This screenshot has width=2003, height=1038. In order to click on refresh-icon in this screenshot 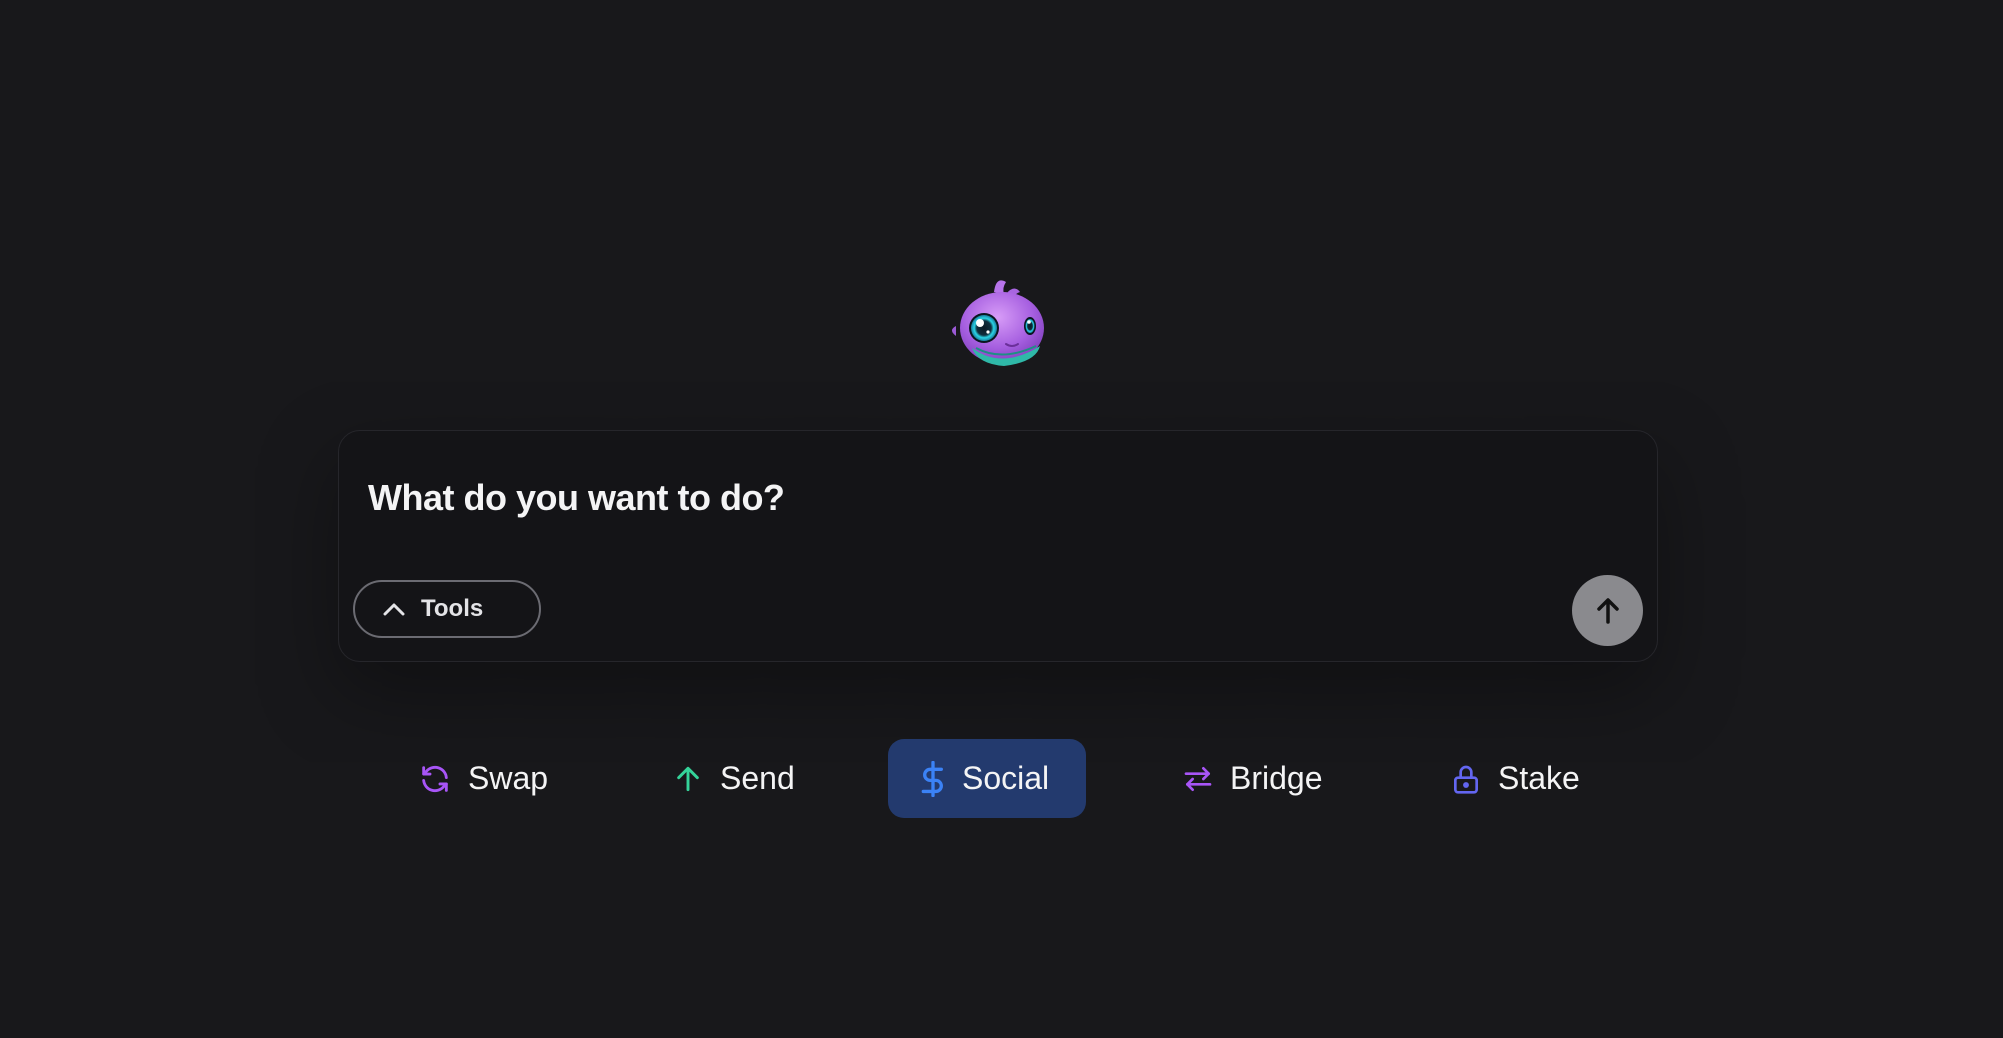, I will do `click(435, 779)`.